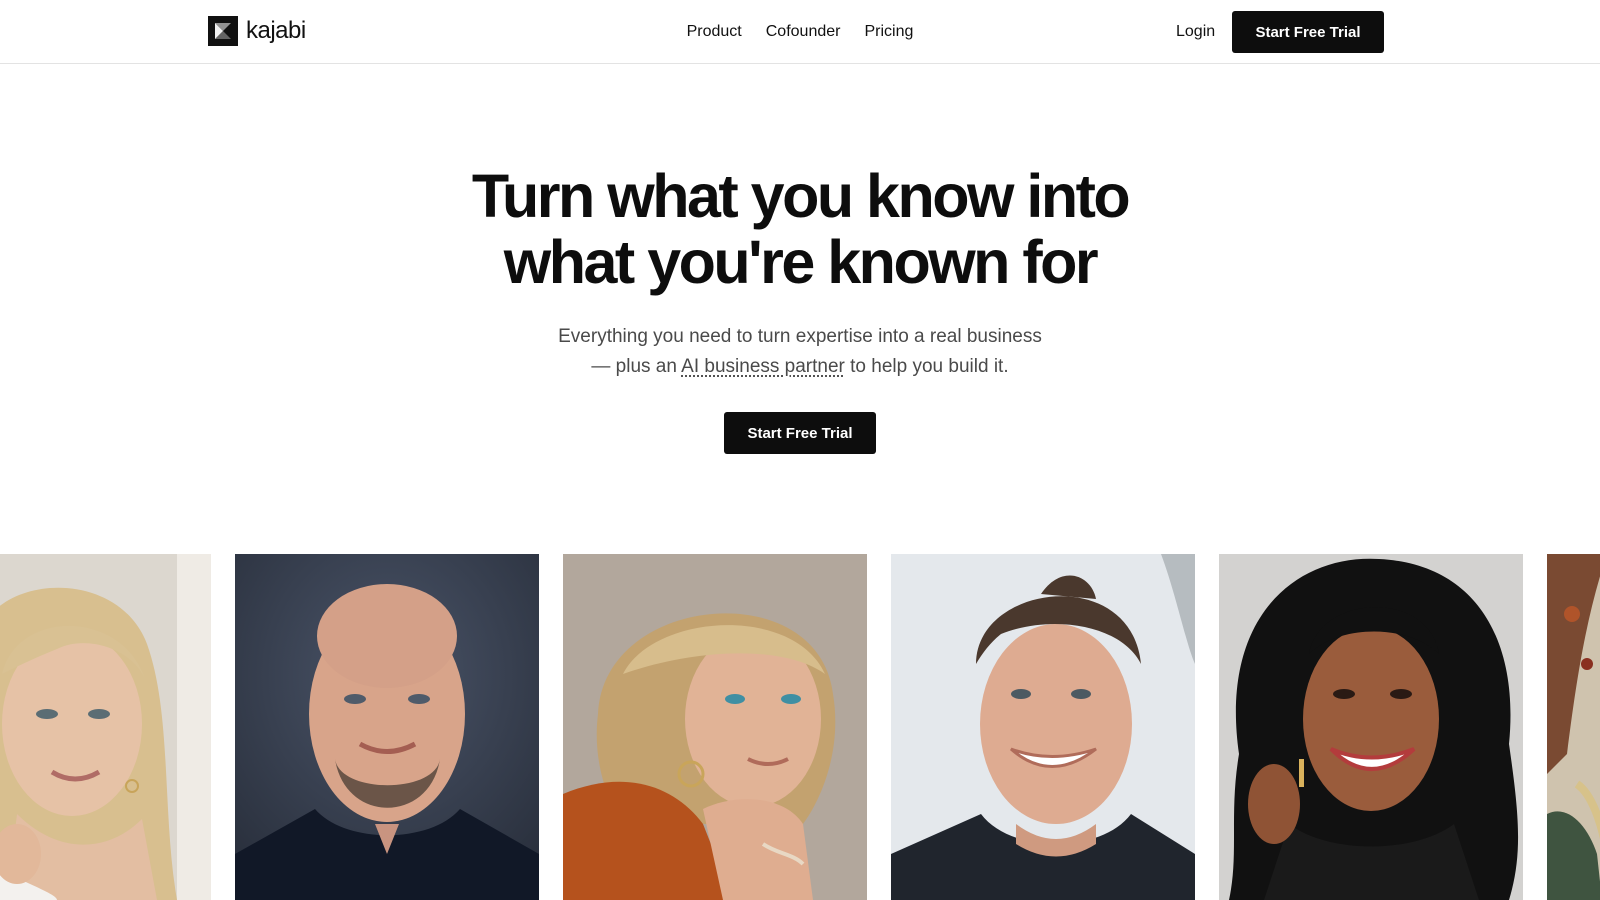 The image size is (1600, 900). What do you see at coordinates (1371, 727) in the screenshot?
I see `portrait-curly-hair-woman` at bounding box center [1371, 727].